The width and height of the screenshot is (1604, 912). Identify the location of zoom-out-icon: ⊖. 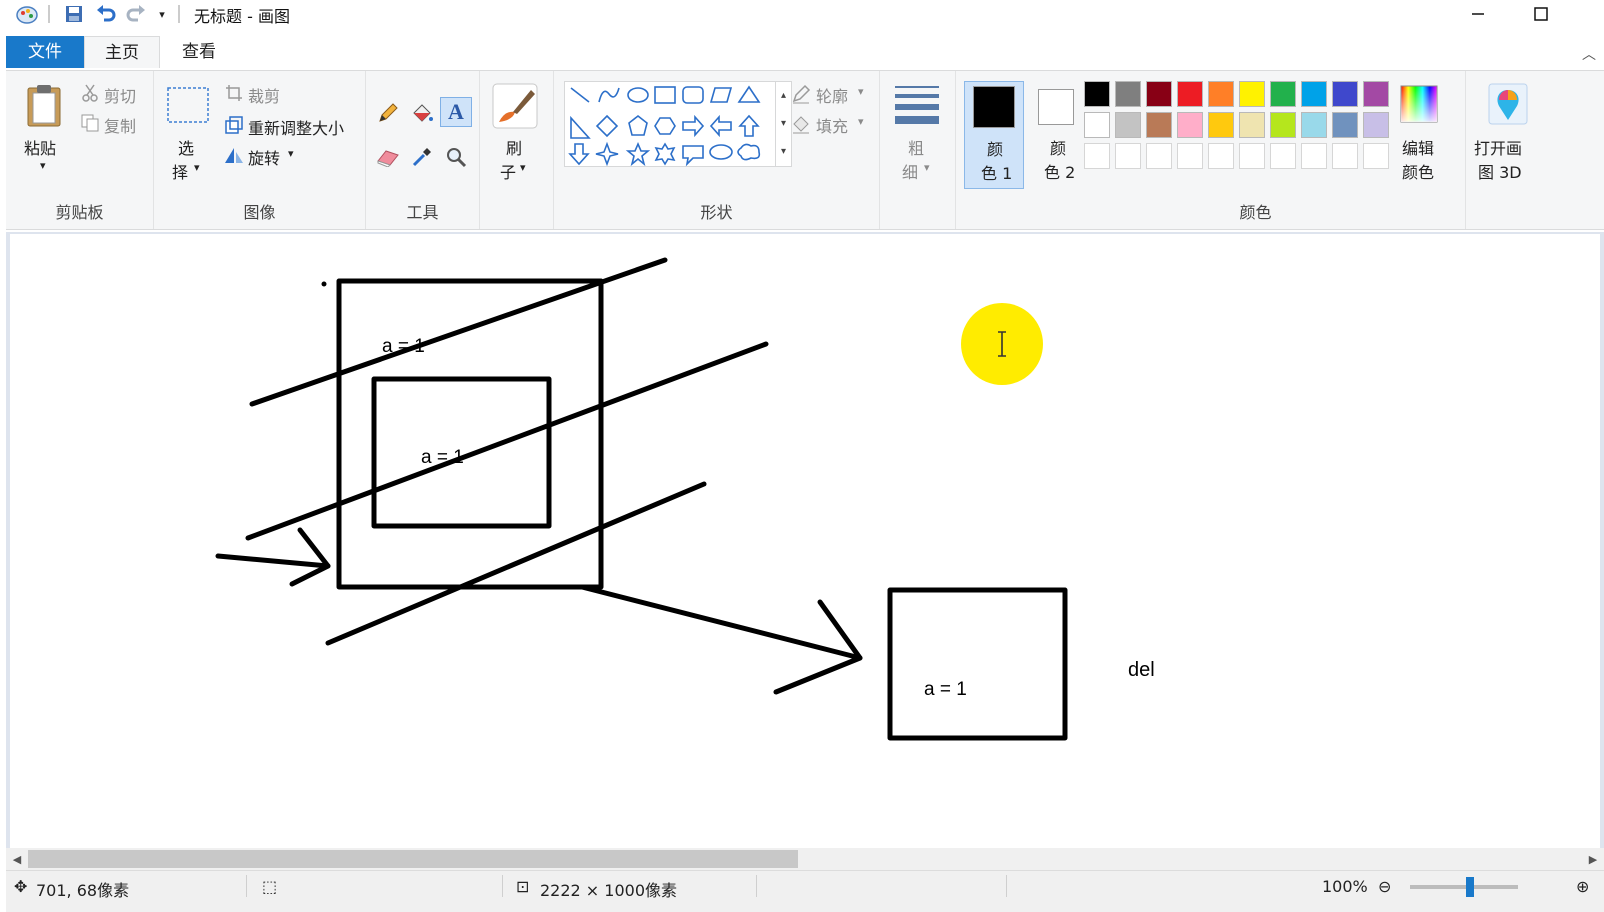
(1384, 886).